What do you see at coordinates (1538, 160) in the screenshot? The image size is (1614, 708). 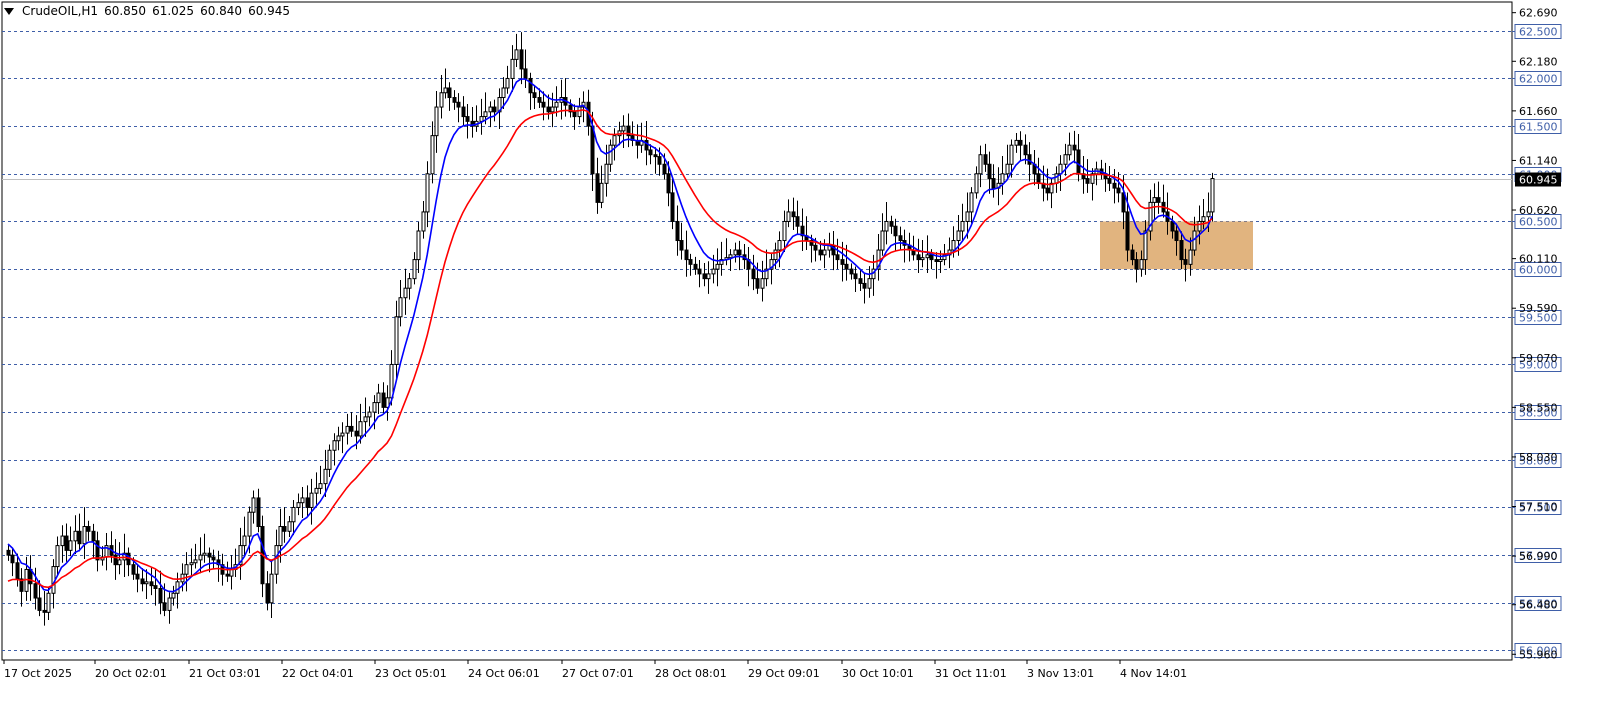 I see `y-tick-label: 61.140` at bounding box center [1538, 160].